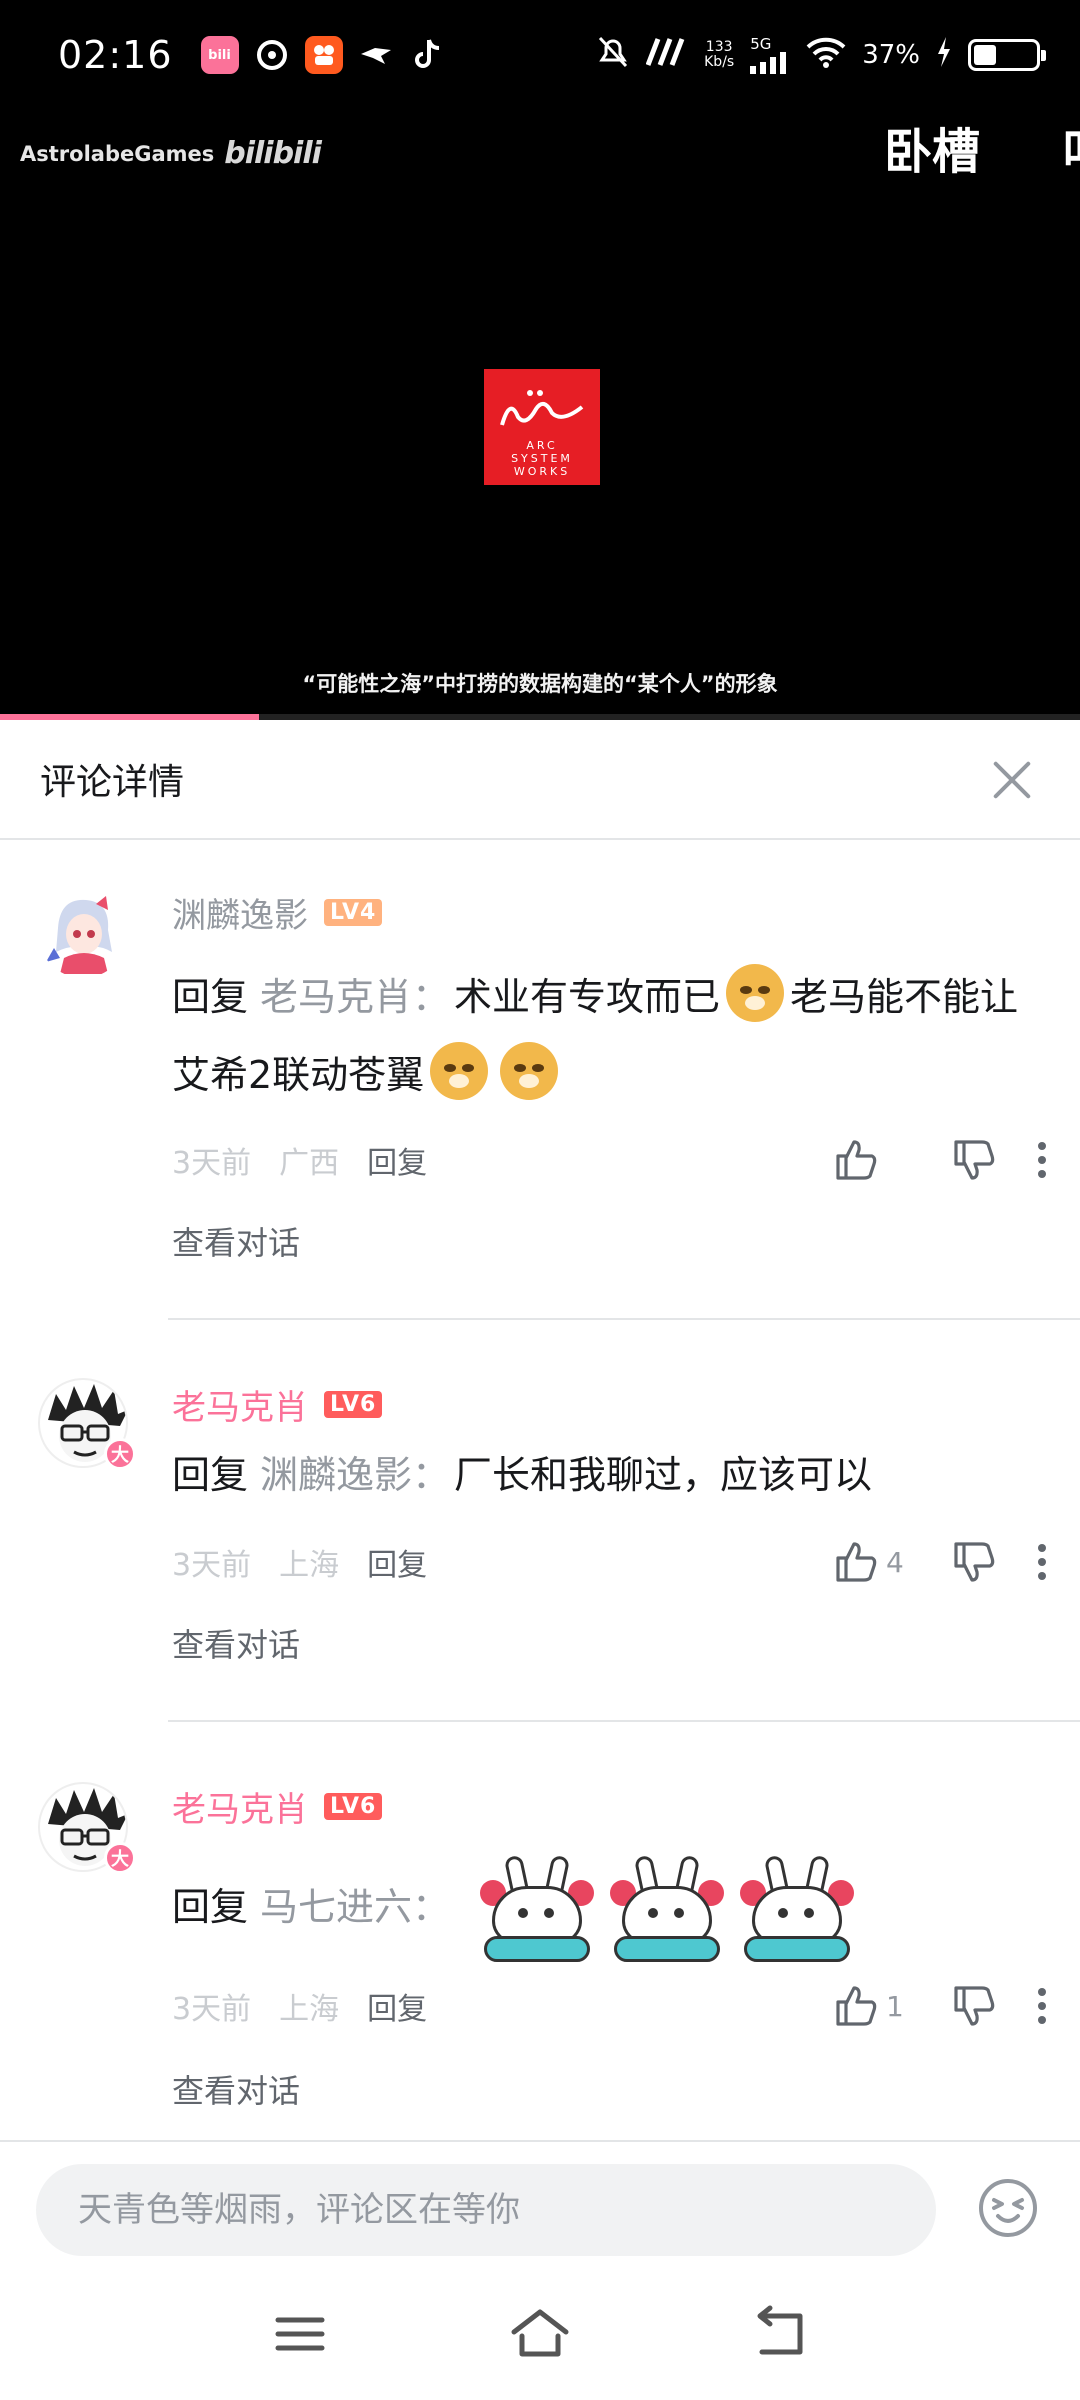 The image size is (1080, 2400). I want to click on comment-body: 术业有专攻而已, so click(587, 997).